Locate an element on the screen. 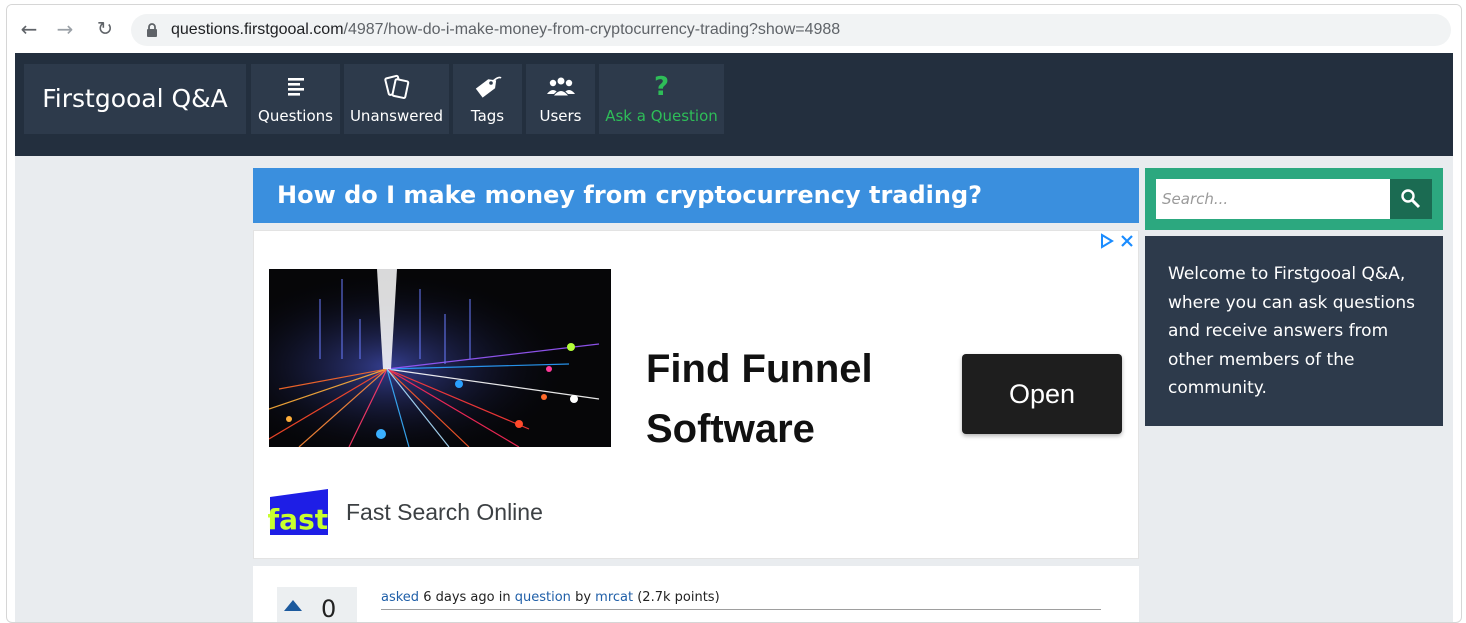 The image size is (1466, 623). url-host: questions.firstgooal.com is located at coordinates (257, 29).